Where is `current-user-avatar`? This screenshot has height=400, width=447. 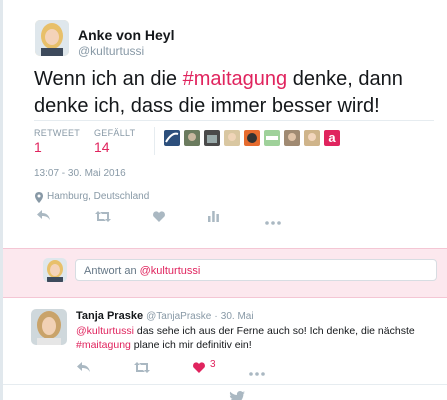
current-user-avatar is located at coordinates (55, 270).